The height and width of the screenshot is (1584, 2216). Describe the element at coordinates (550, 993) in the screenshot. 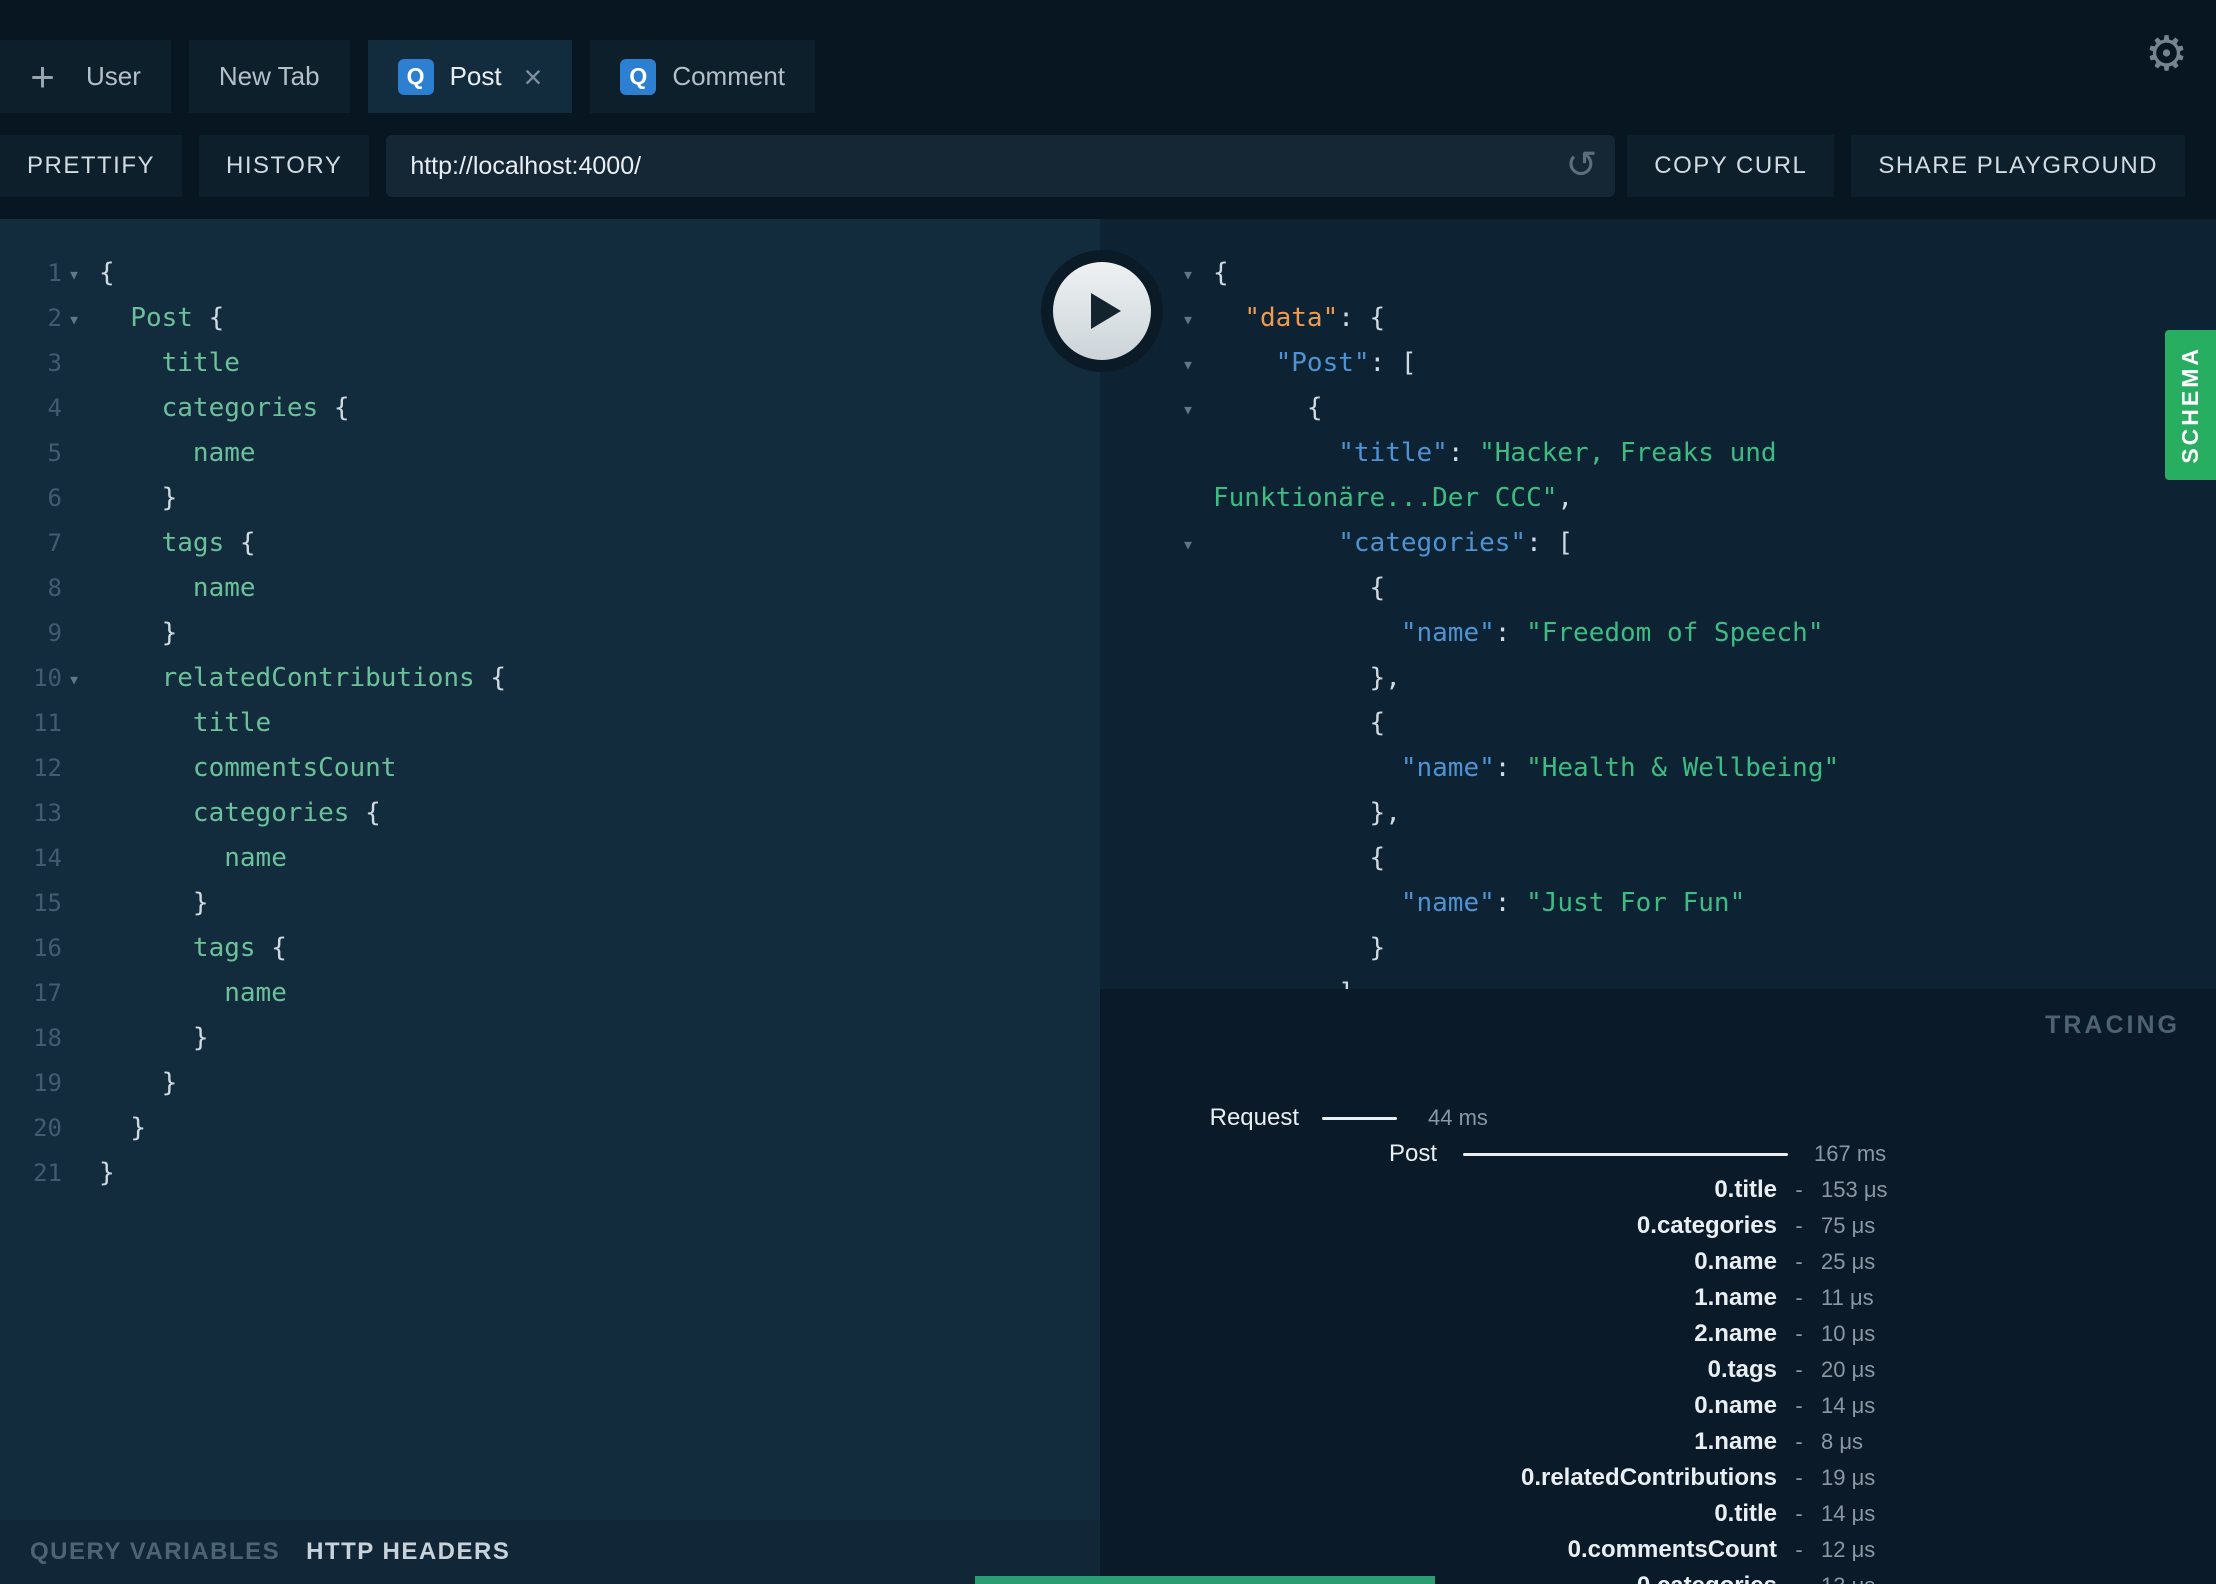

I see `code-line: 17 name` at that location.